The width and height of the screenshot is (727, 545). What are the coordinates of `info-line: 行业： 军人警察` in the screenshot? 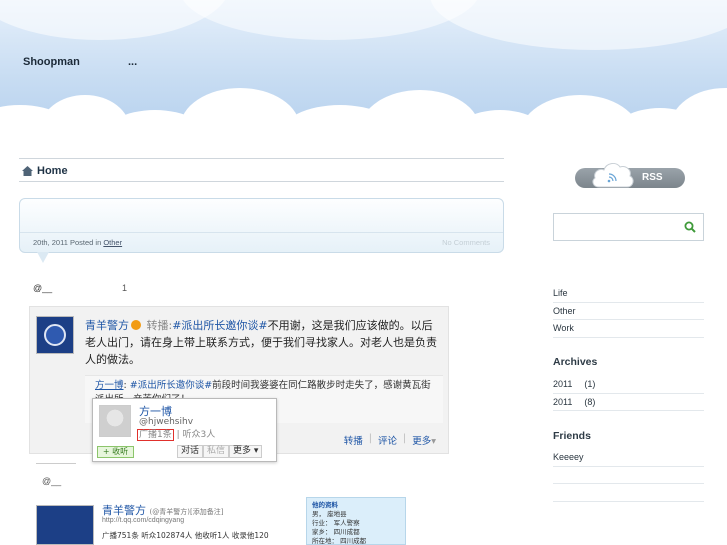 It's located at (336, 523).